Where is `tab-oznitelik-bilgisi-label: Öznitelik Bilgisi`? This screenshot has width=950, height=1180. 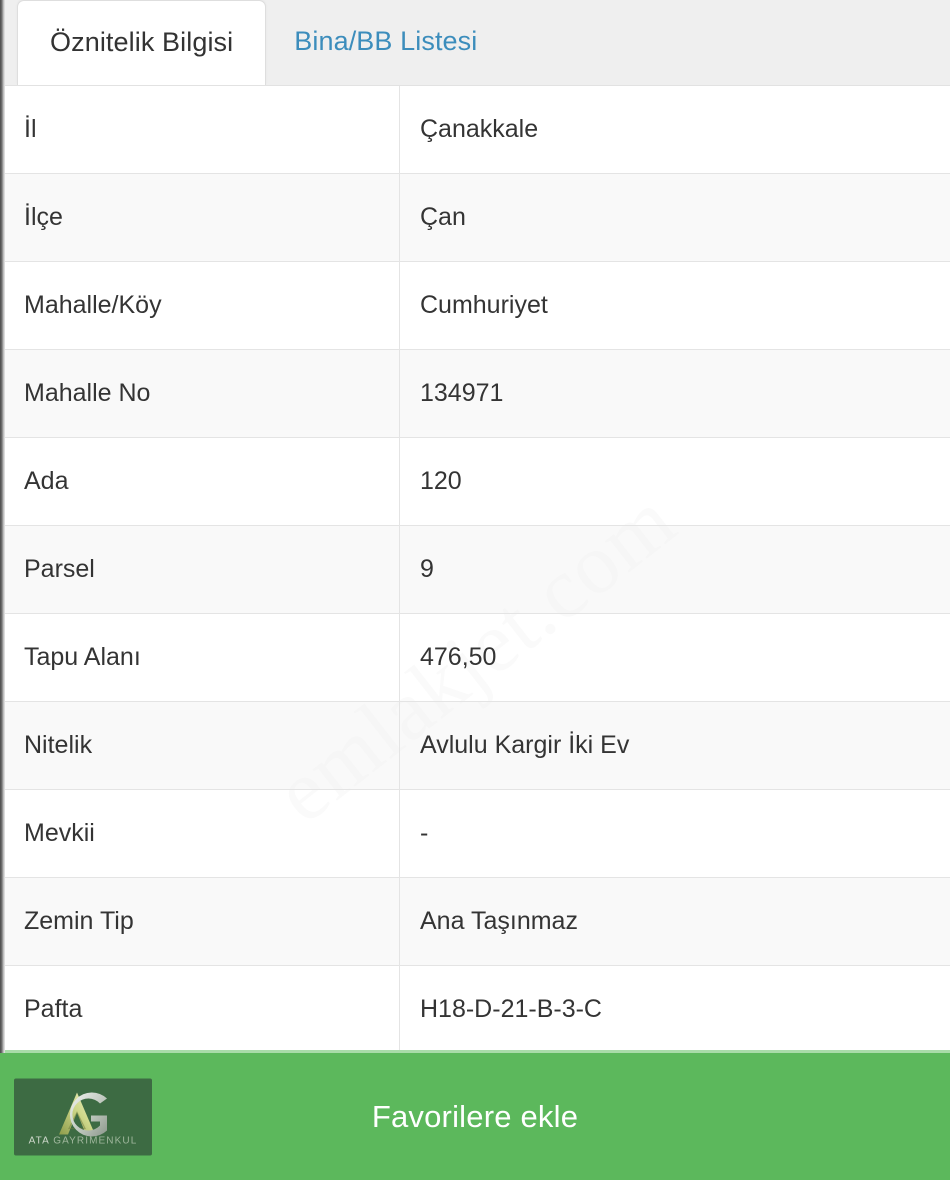
tab-oznitelik-bilgisi-label: Öznitelik Bilgisi is located at coordinates (142, 41).